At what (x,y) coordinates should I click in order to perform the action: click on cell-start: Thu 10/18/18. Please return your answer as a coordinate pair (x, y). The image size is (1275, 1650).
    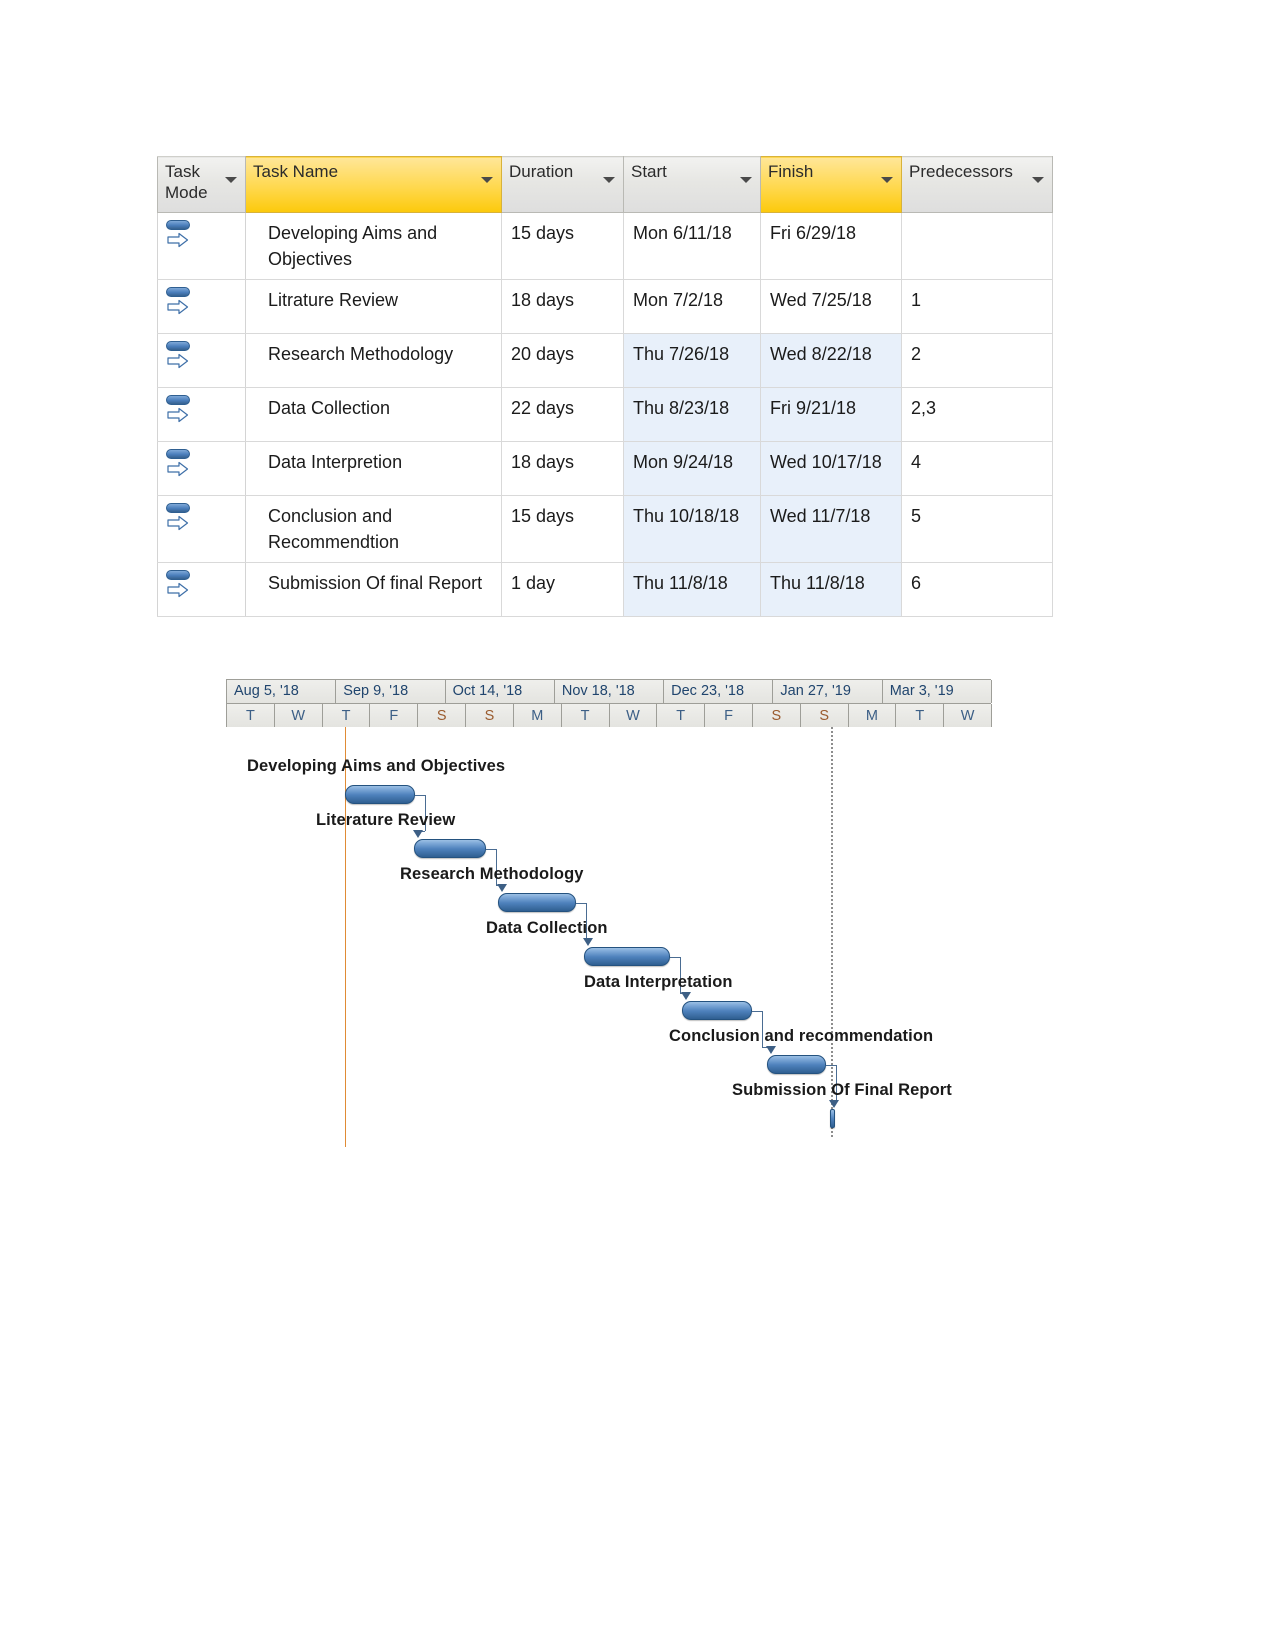
    Looking at the image, I should click on (692, 529).